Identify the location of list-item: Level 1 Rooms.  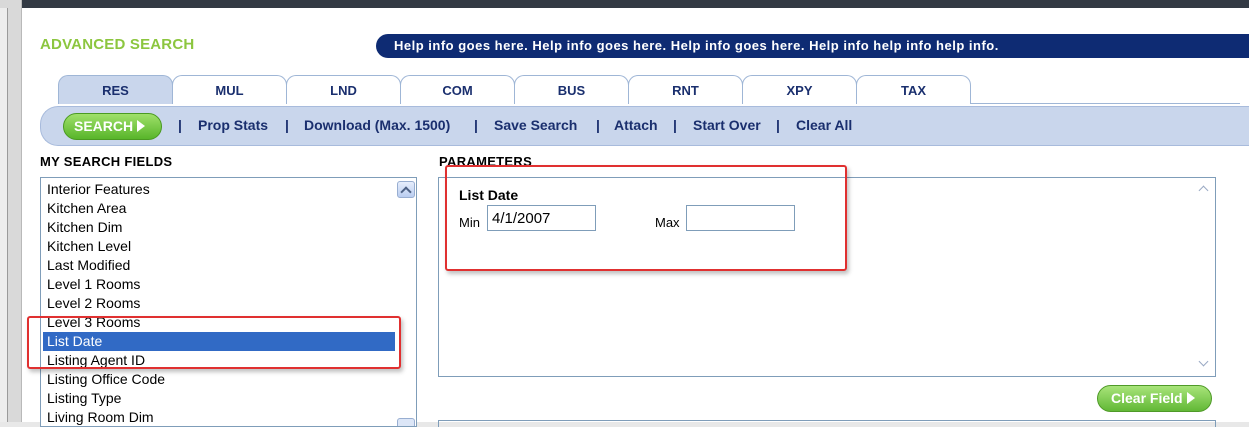
(219, 284).